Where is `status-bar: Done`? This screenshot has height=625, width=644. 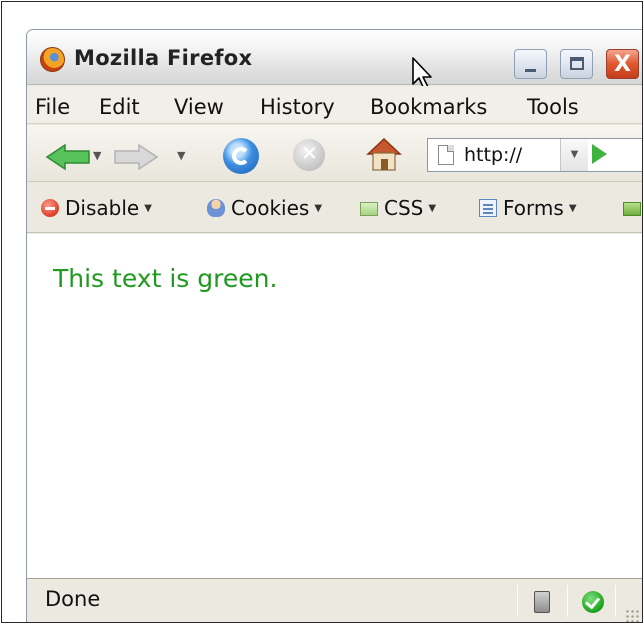
status-bar: Done is located at coordinates (334, 600).